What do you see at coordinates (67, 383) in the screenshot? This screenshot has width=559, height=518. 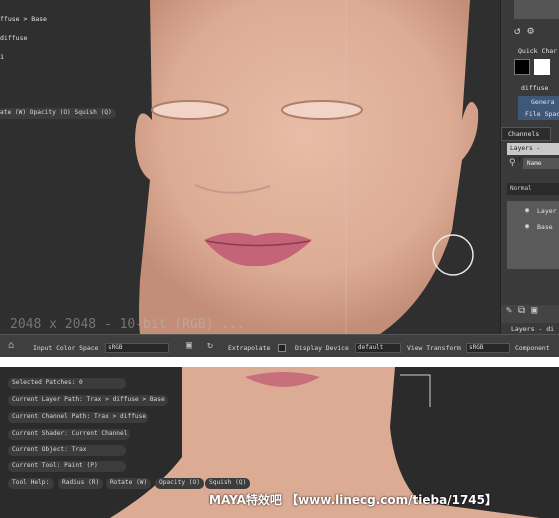 I see `selected-patches: Selected Patches: 0` at bounding box center [67, 383].